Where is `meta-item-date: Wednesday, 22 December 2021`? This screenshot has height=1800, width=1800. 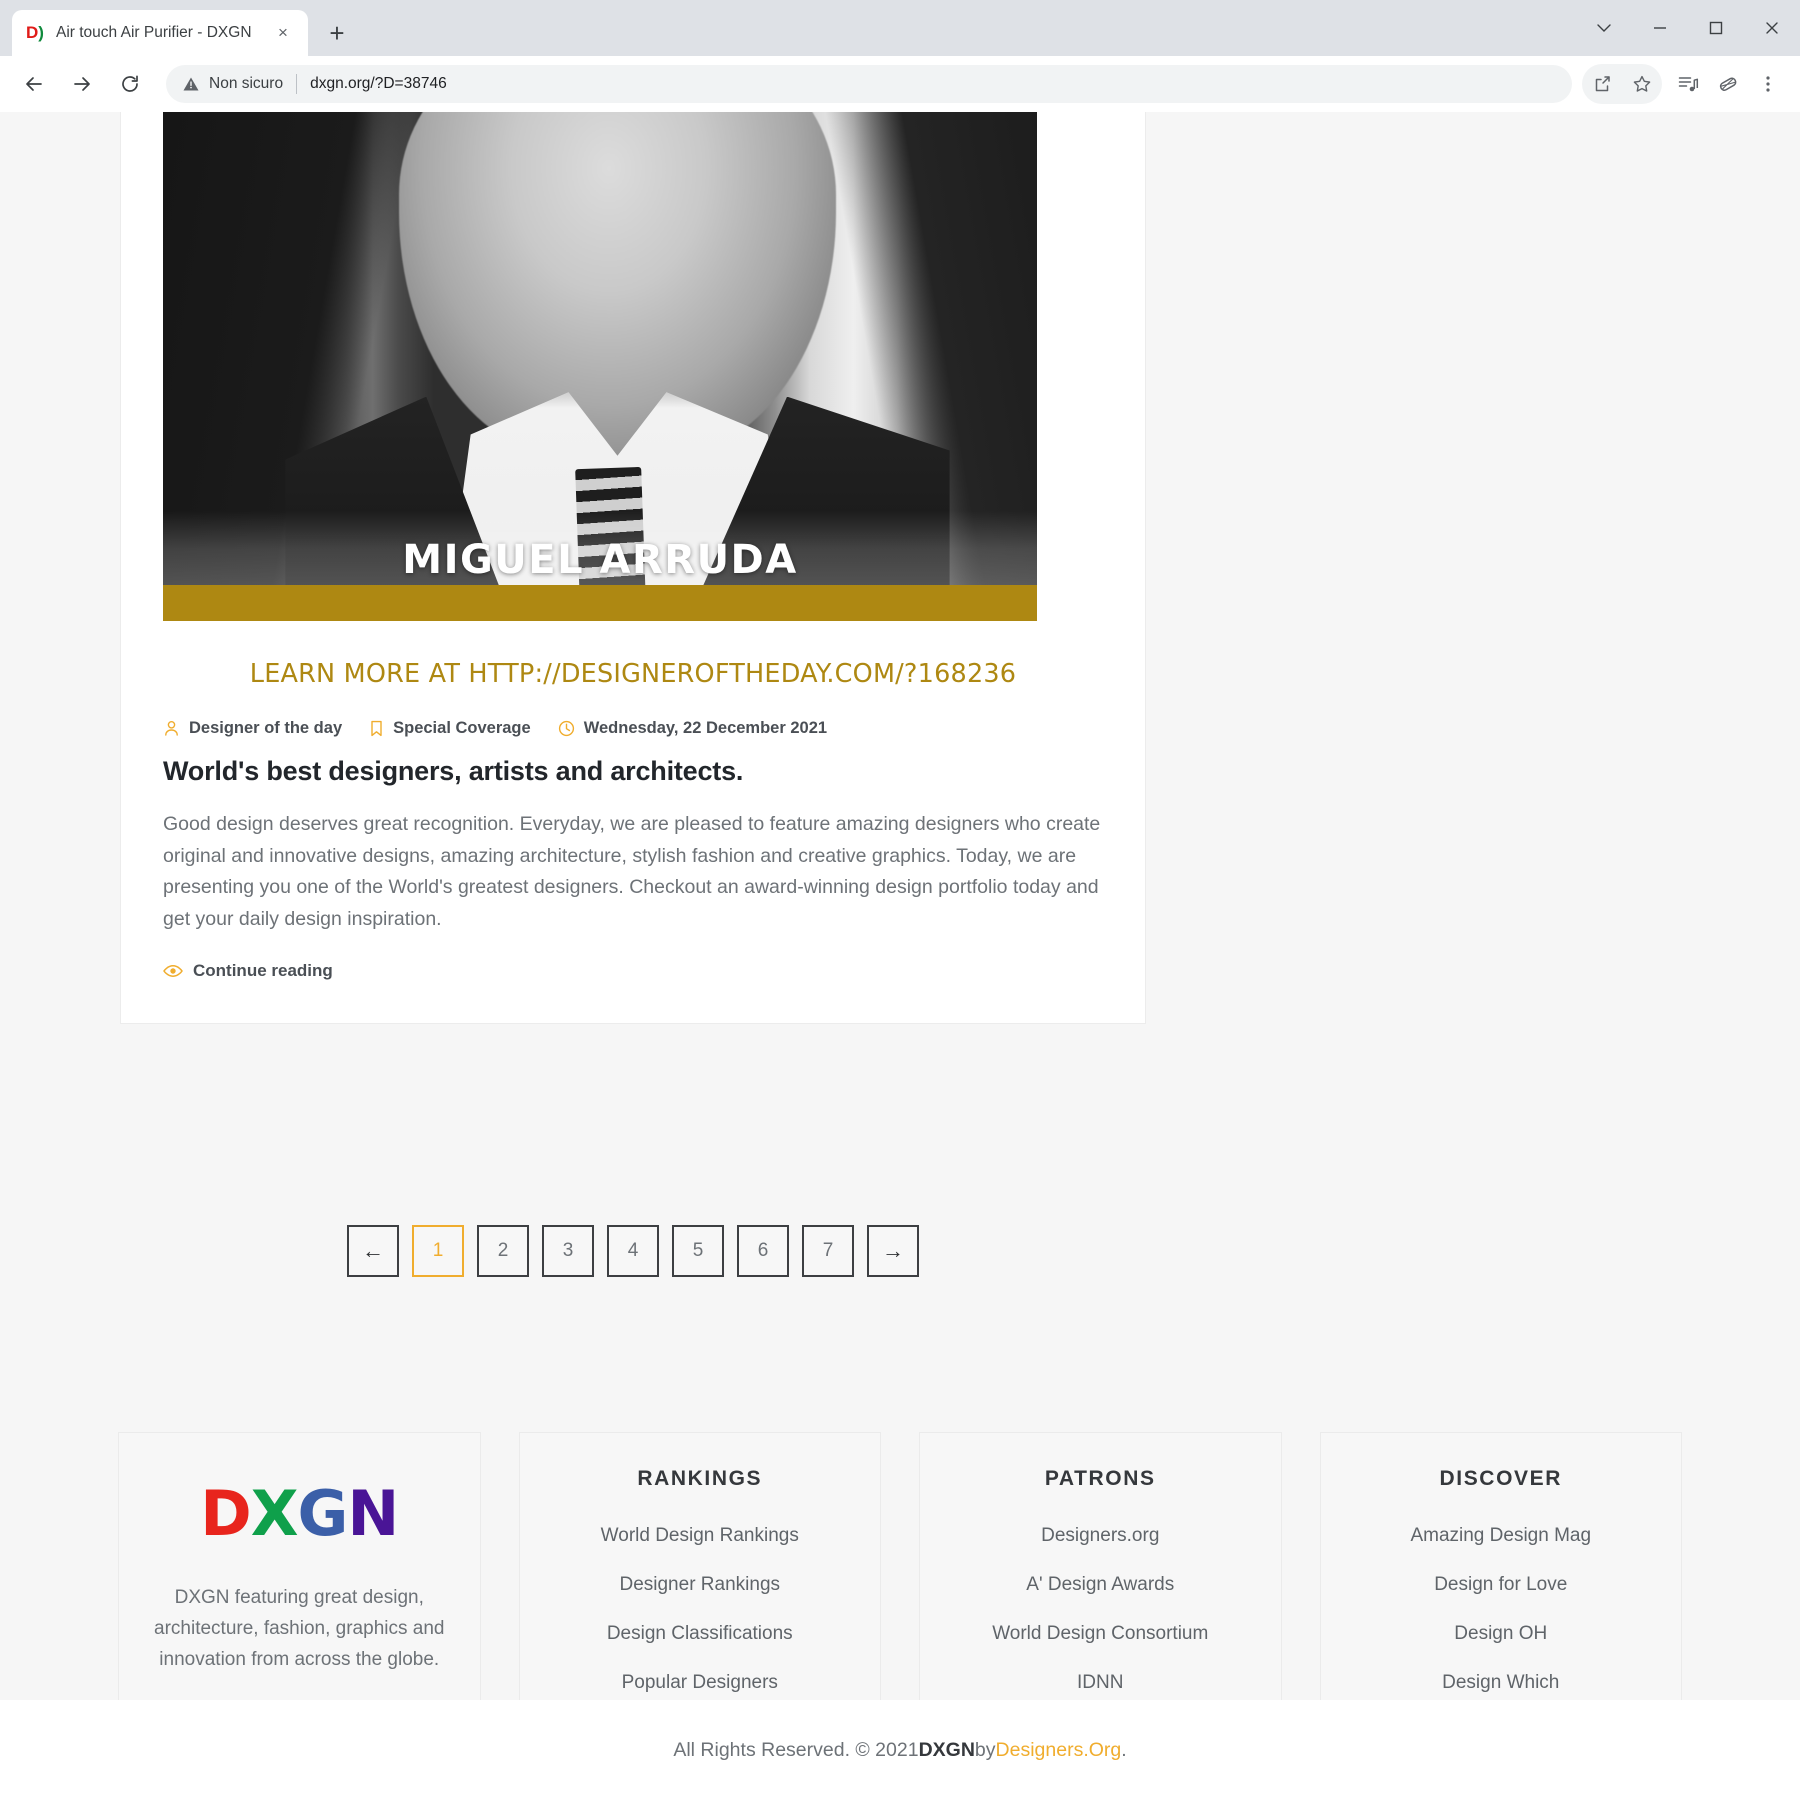 meta-item-date: Wednesday, 22 December 2021 is located at coordinates (692, 728).